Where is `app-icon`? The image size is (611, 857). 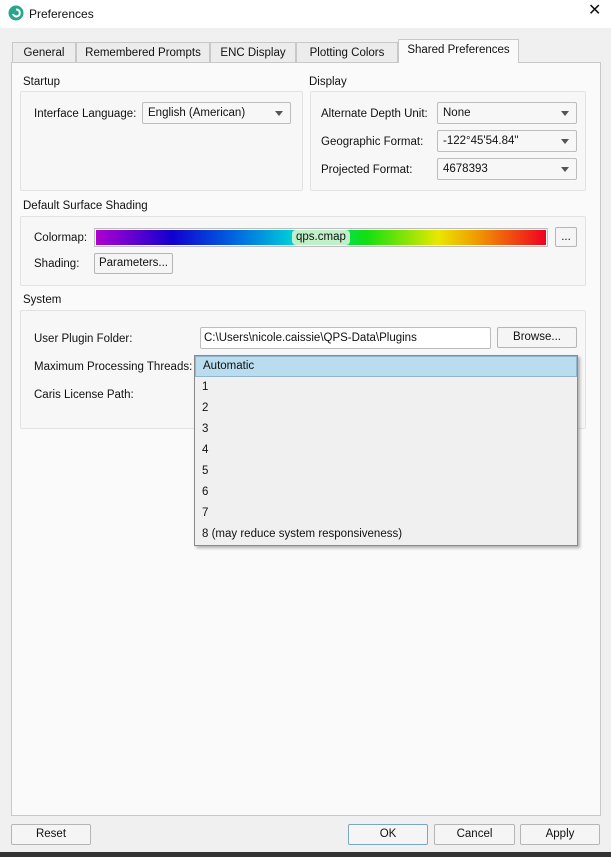 app-icon is located at coordinates (16, 13).